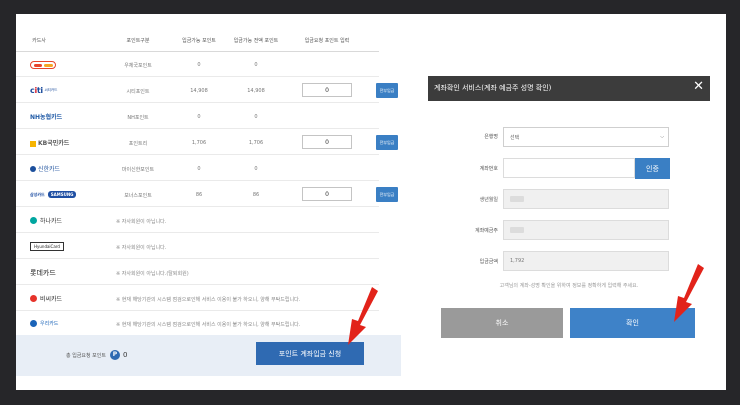  I want to click on available-points: 1,706, so click(199, 143).